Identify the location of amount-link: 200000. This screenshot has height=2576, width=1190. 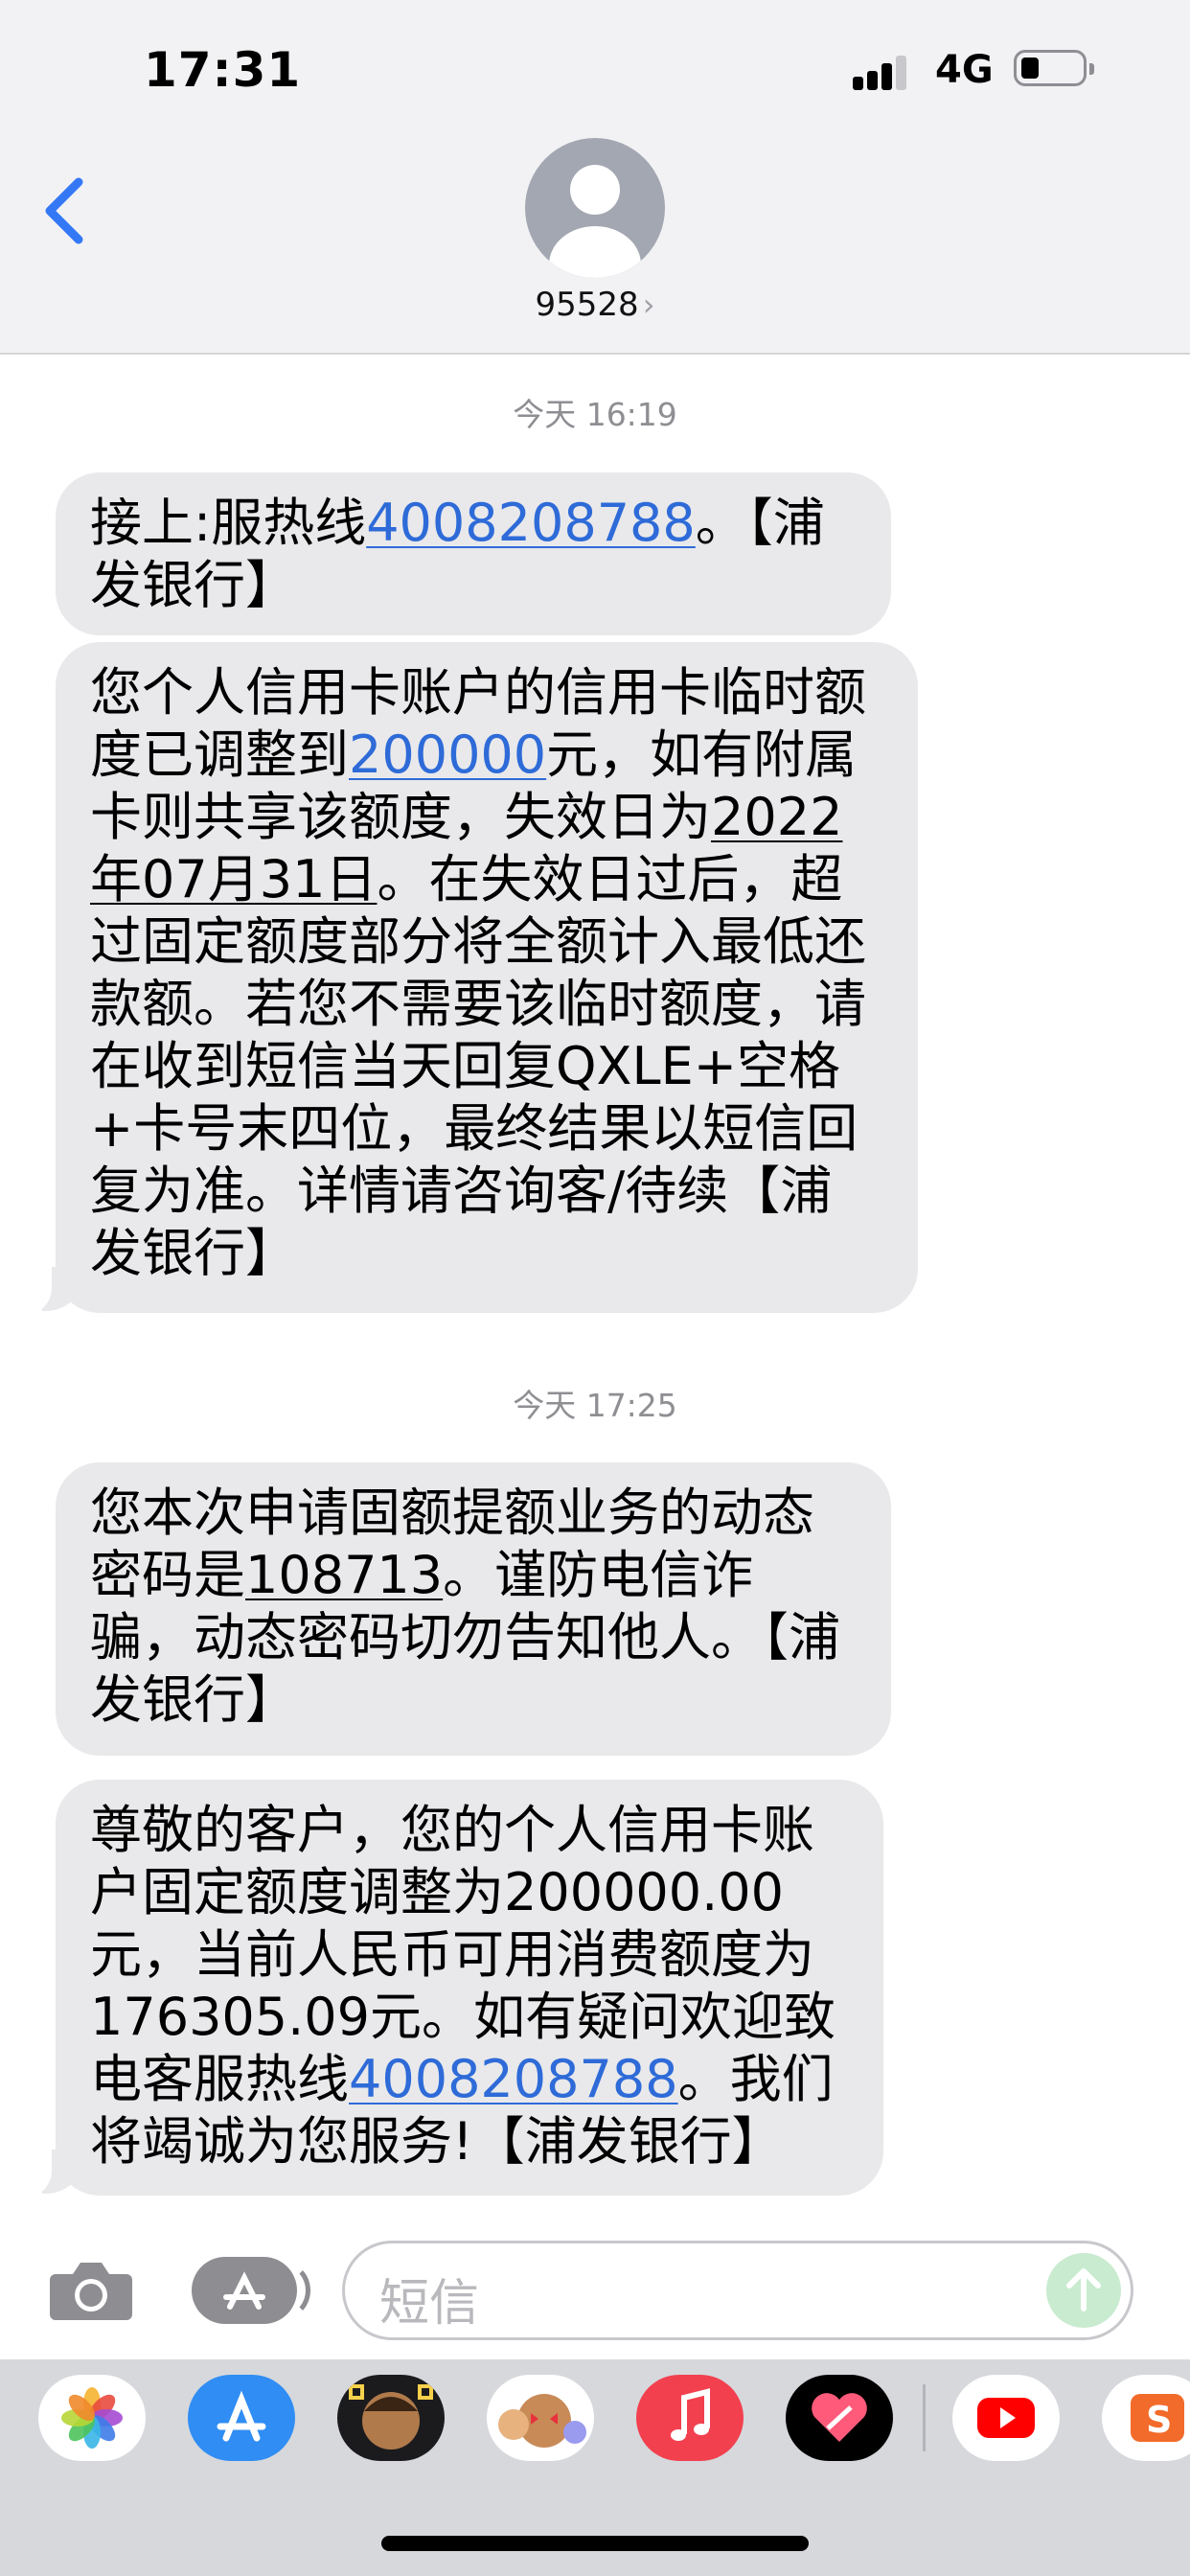
(448, 754).